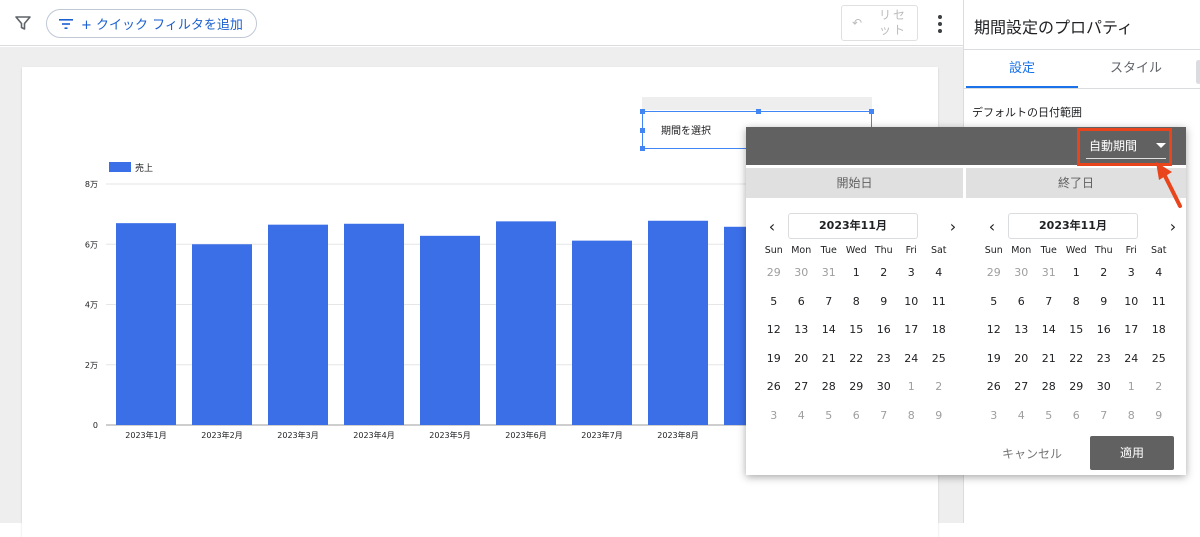  I want to click on weekday-label: Mon, so click(1021, 250).